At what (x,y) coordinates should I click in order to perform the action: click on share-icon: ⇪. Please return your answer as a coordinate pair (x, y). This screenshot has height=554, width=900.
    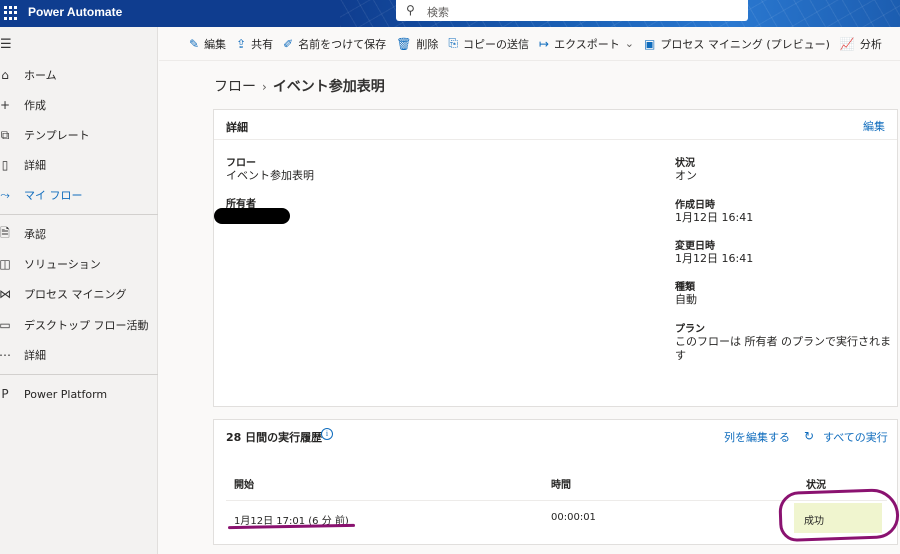
    Looking at the image, I should click on (241, 43).